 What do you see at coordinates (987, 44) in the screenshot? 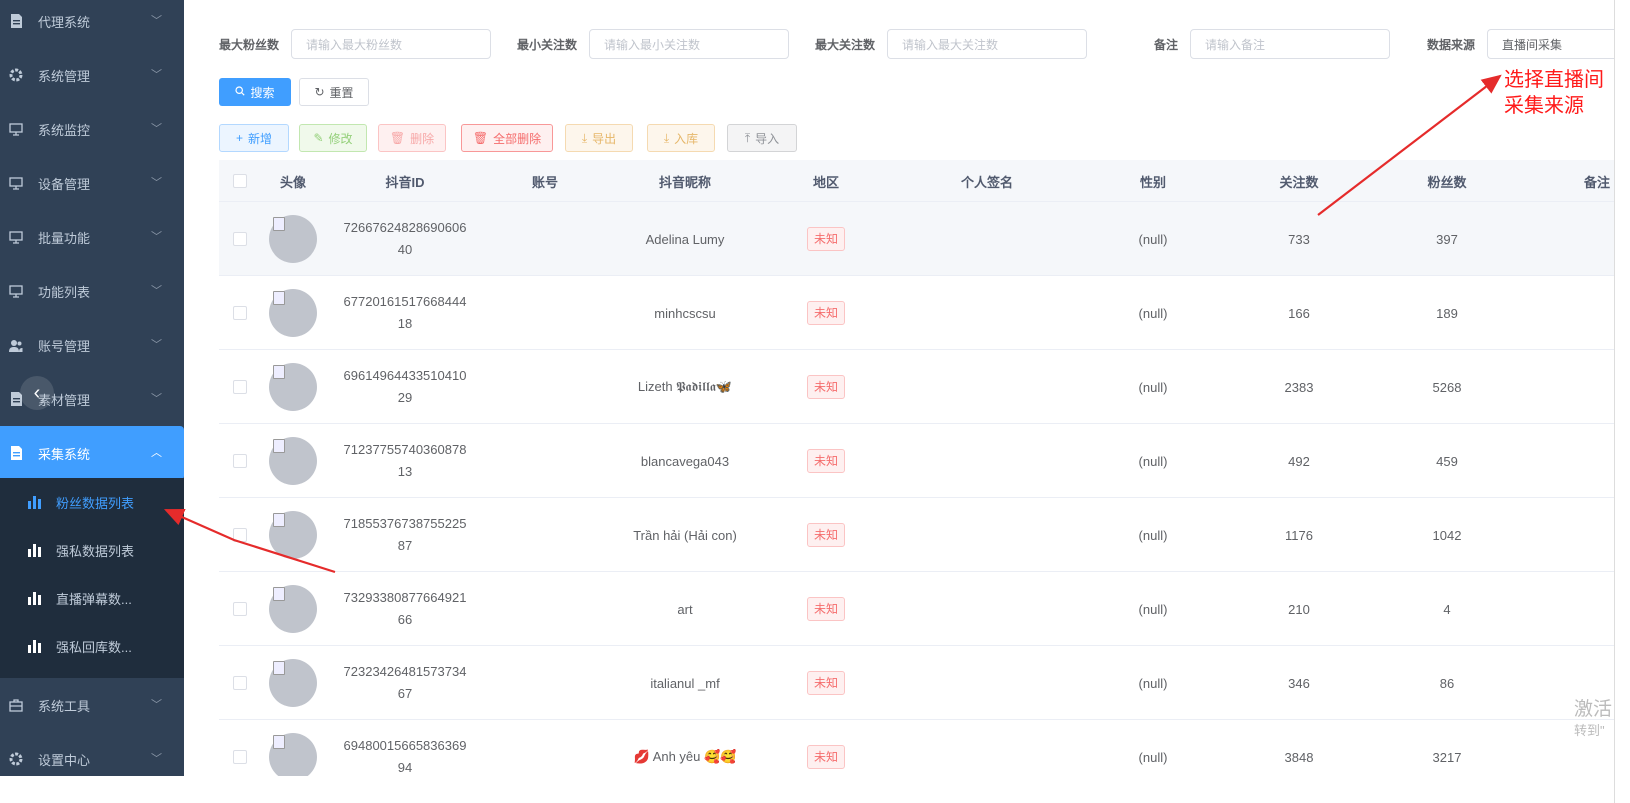
I see `max-follow-input: 请输入最大关注数` at bounding box center [987, 44].